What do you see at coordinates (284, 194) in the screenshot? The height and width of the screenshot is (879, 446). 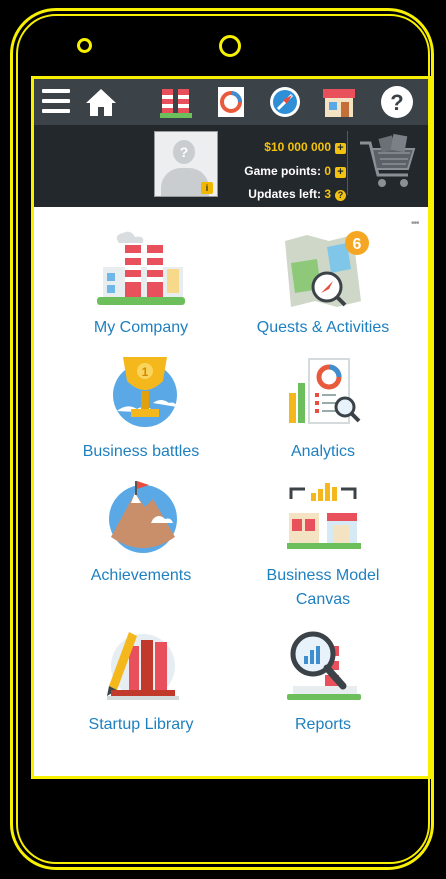 I see `updates-label: Updates left:` at bounding box center [284, 194].